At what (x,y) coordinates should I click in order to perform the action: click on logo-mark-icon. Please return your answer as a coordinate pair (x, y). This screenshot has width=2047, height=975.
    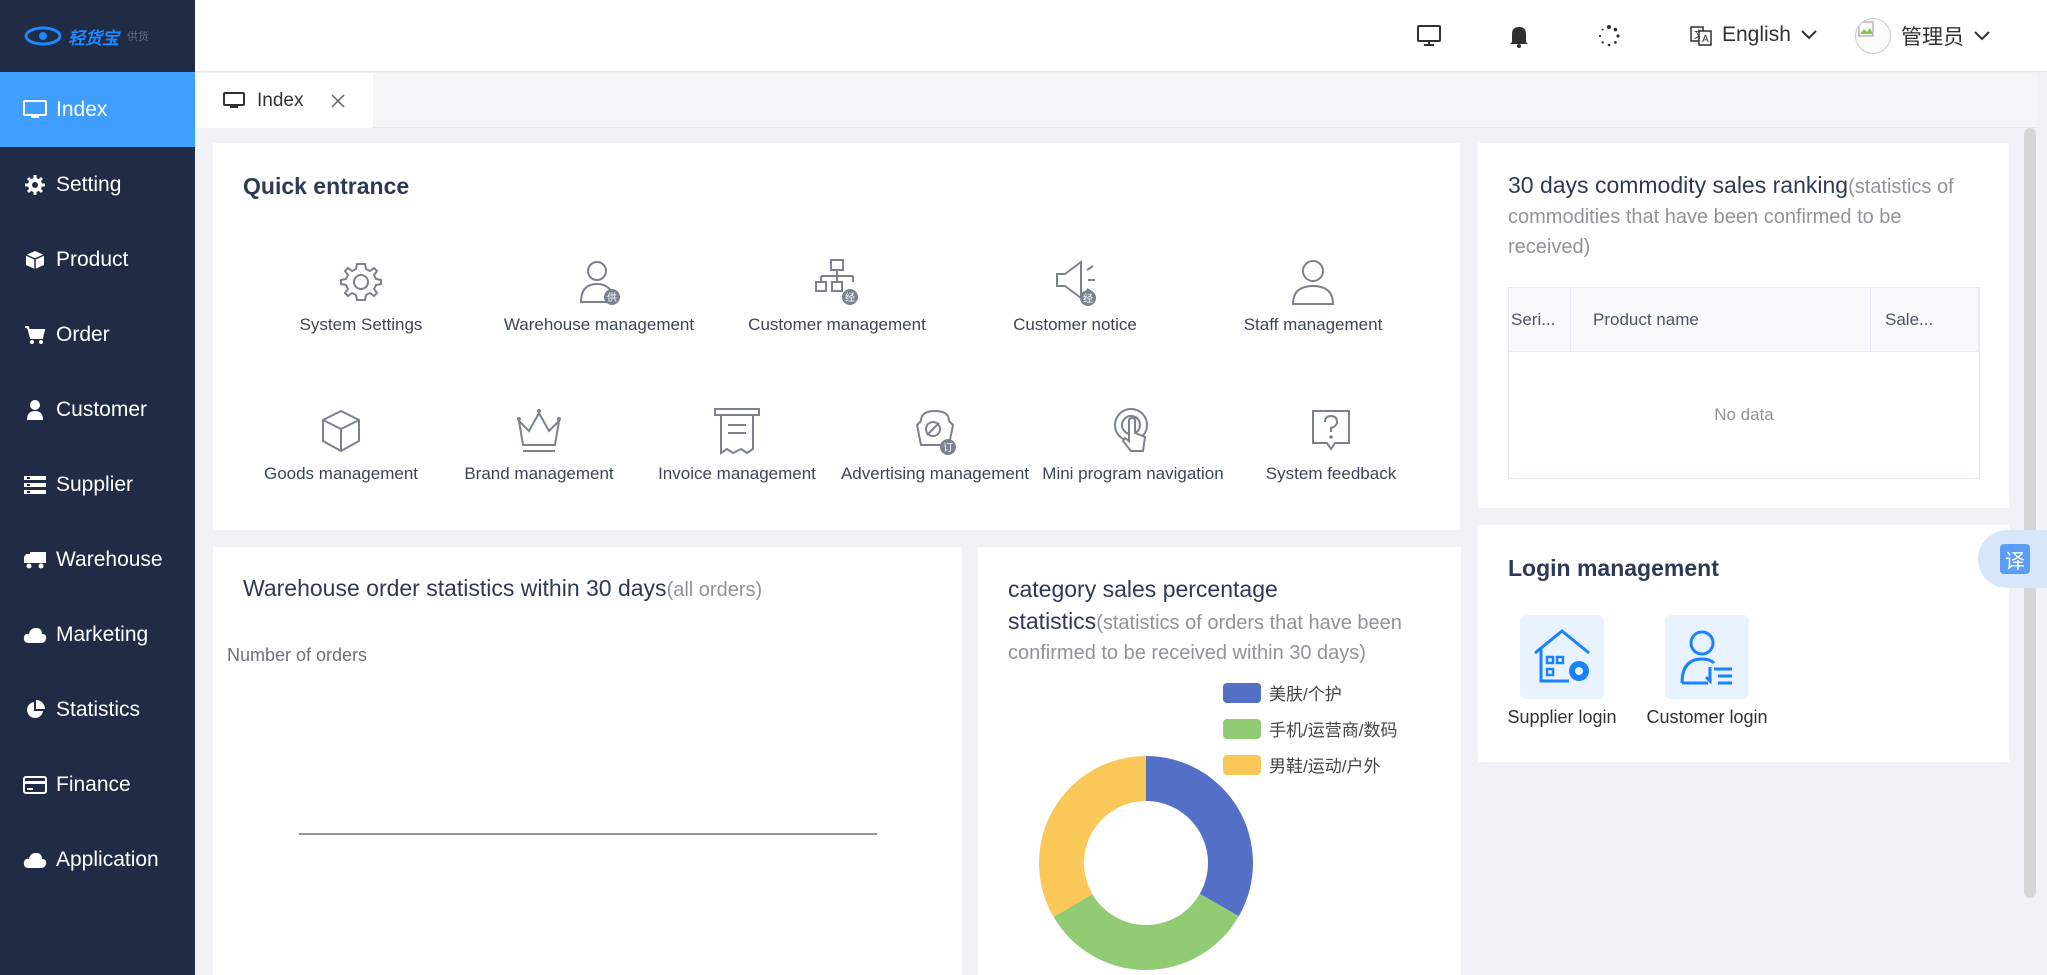
    Looking at the image, I should click on (43, 36).